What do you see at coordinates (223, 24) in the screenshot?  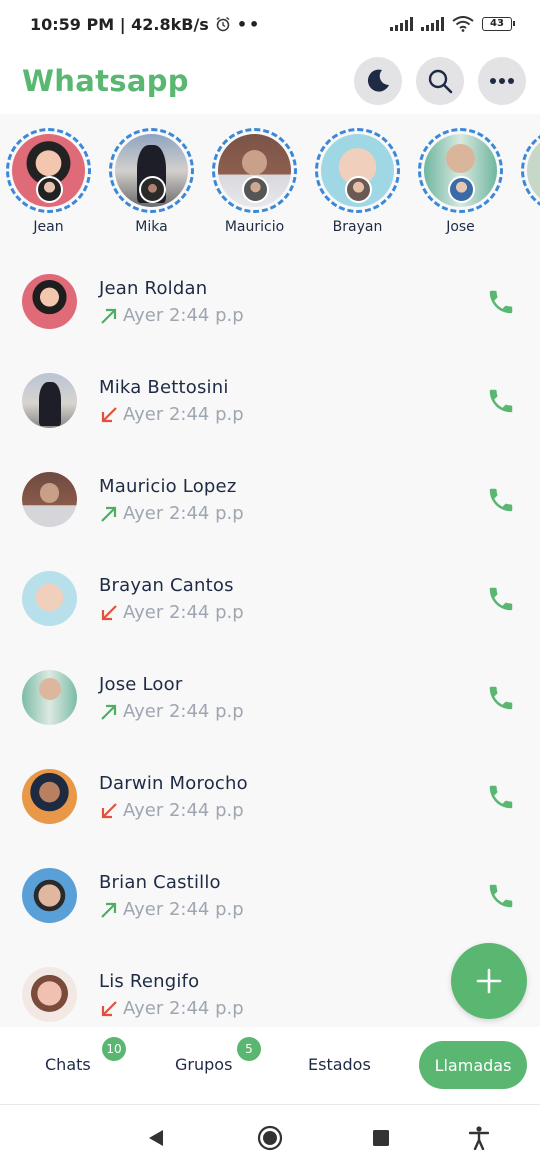 I see `alarm-icon` at bounding box center [223, 24].